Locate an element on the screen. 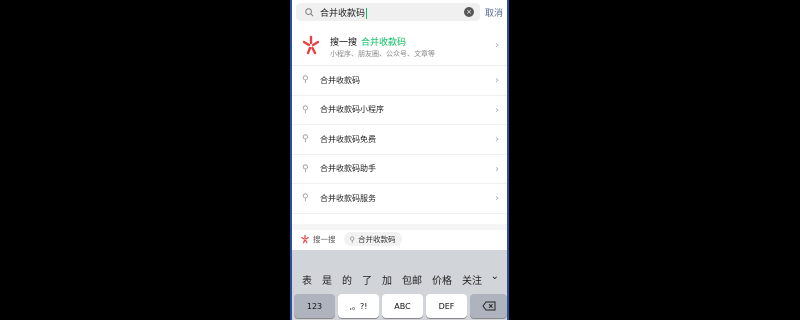 Image resolution: width=800 pixels, height=320 pixels. search-bar: 合并收款码 × 取消 is located at coordinates (399, 12).